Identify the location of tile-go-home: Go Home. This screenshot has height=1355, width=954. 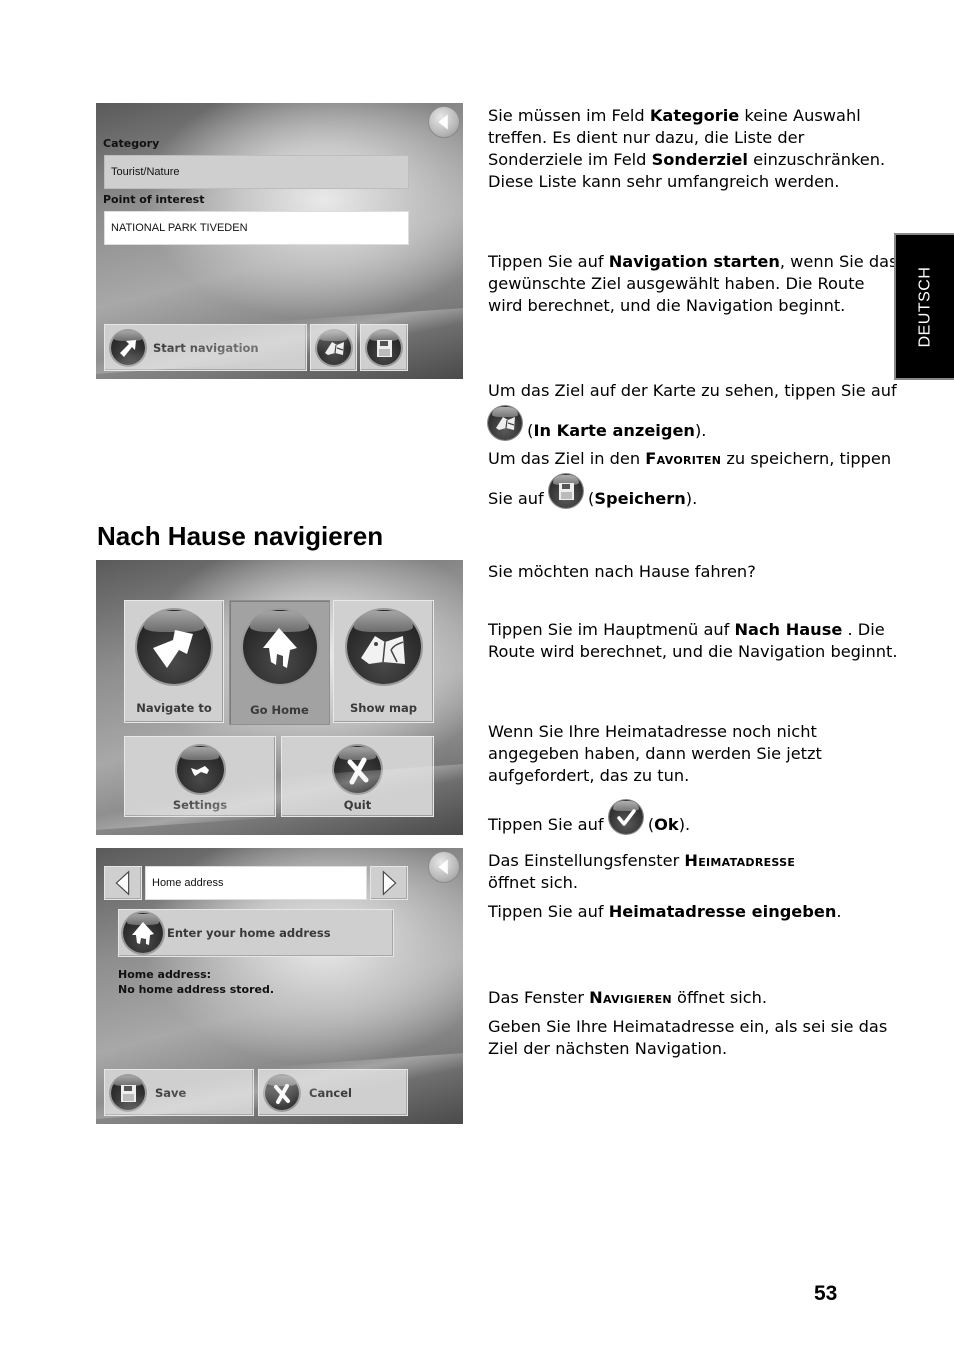
(279, 662).